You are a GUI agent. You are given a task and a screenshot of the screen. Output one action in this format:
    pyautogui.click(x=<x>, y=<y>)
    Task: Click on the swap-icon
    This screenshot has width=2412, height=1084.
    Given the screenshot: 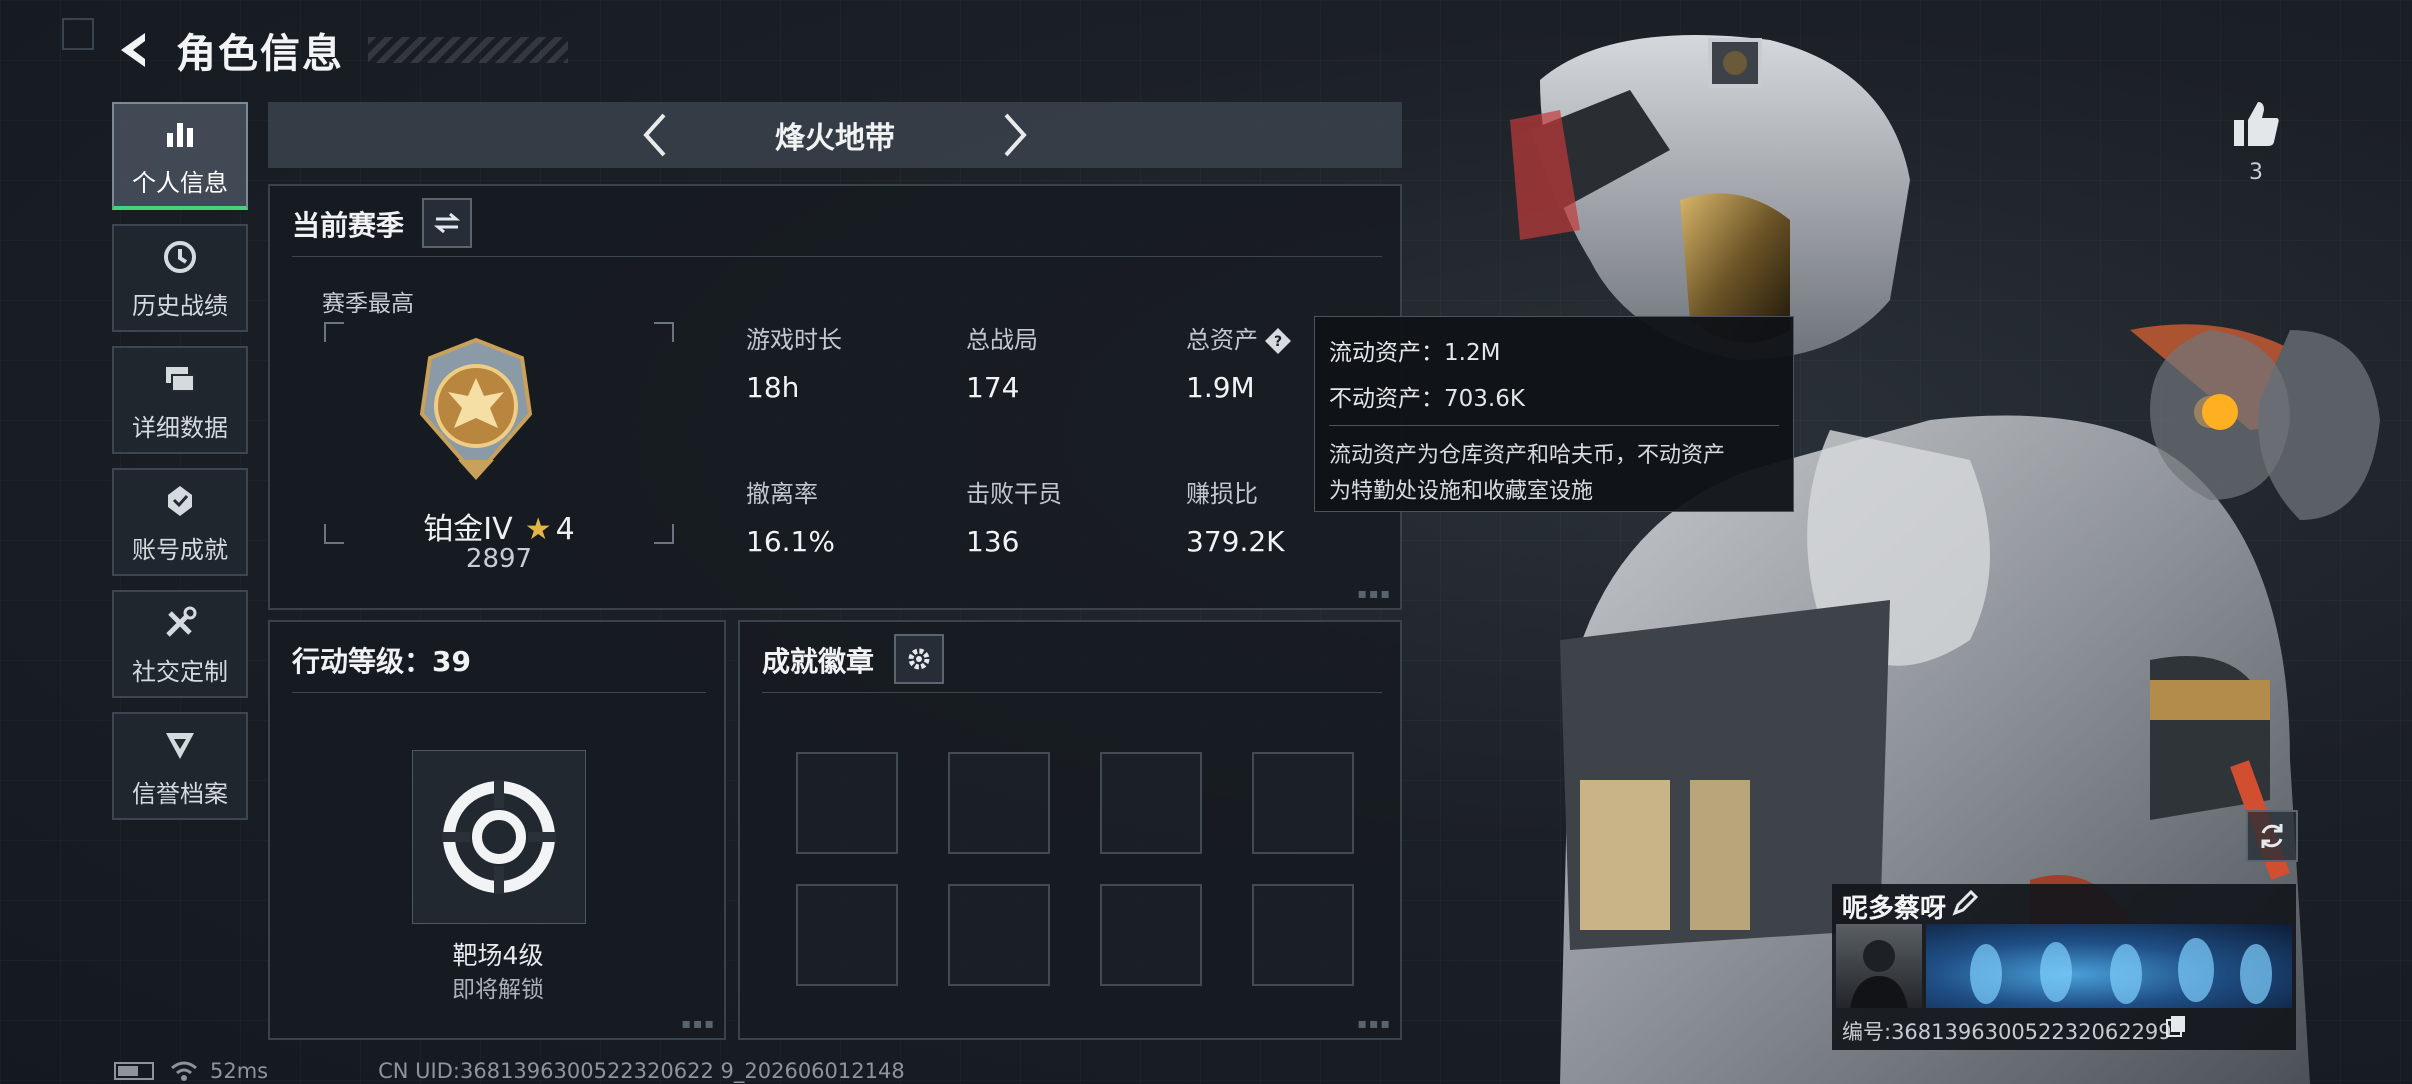 What is the action you would take?
    pyautogui.click(x=447, y=223)
    